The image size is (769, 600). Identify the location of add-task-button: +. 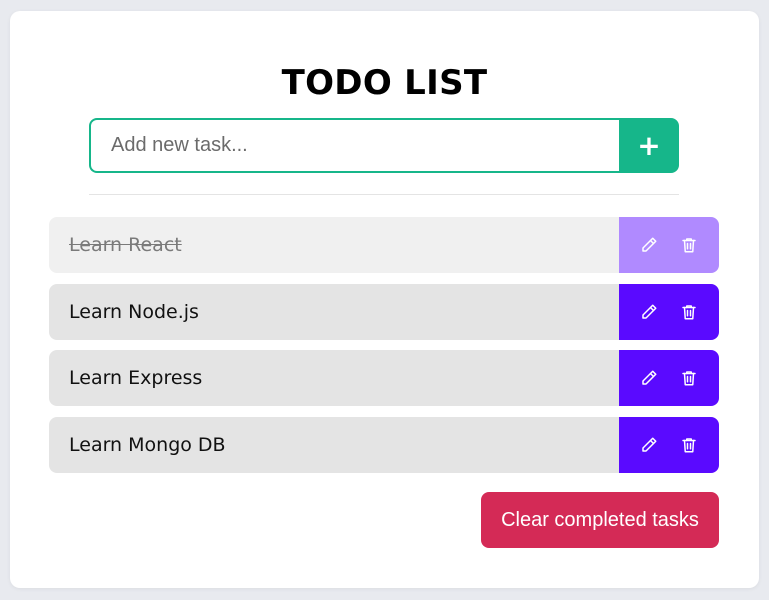
(649, 145).